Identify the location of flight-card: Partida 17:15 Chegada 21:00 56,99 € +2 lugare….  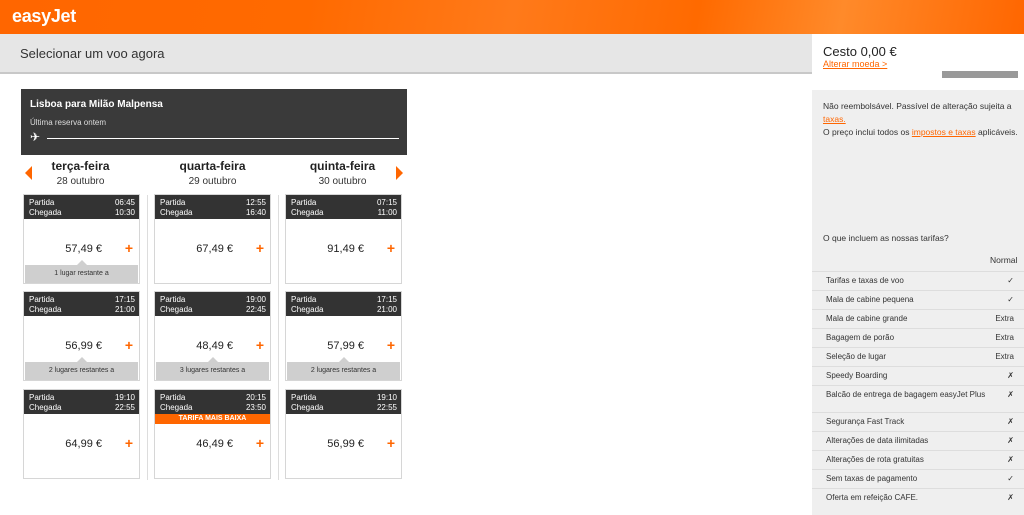
(81, 336).